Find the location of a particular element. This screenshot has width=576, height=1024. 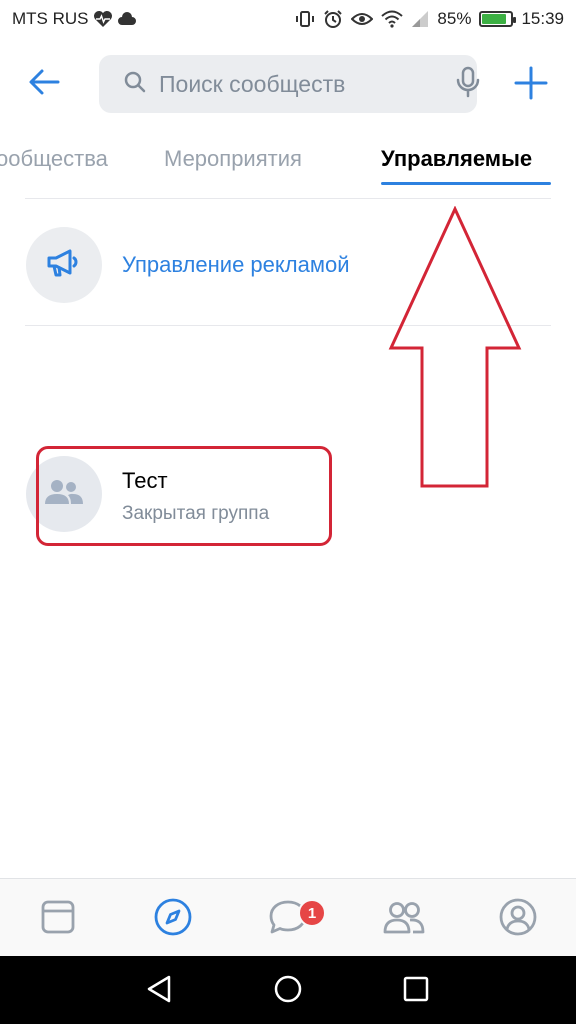

wifi-icon is located at coordinates (392, 19).